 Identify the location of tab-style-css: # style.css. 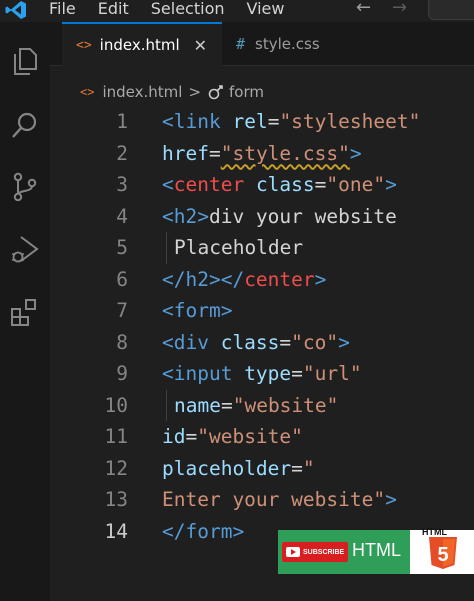
(302, 44).